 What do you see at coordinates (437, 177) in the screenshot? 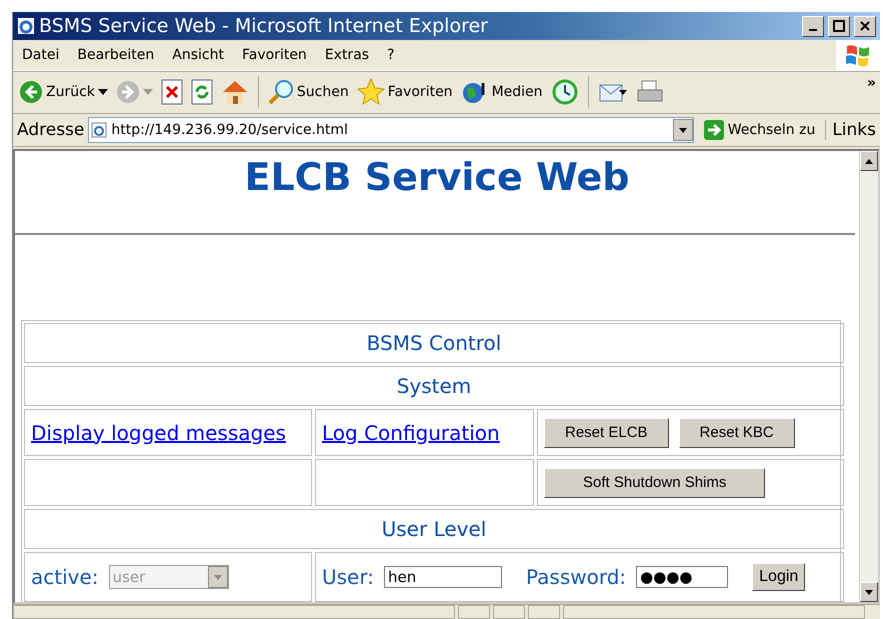
I see `page-heading: ELCB Service Web` at bounding box center [437, 177].